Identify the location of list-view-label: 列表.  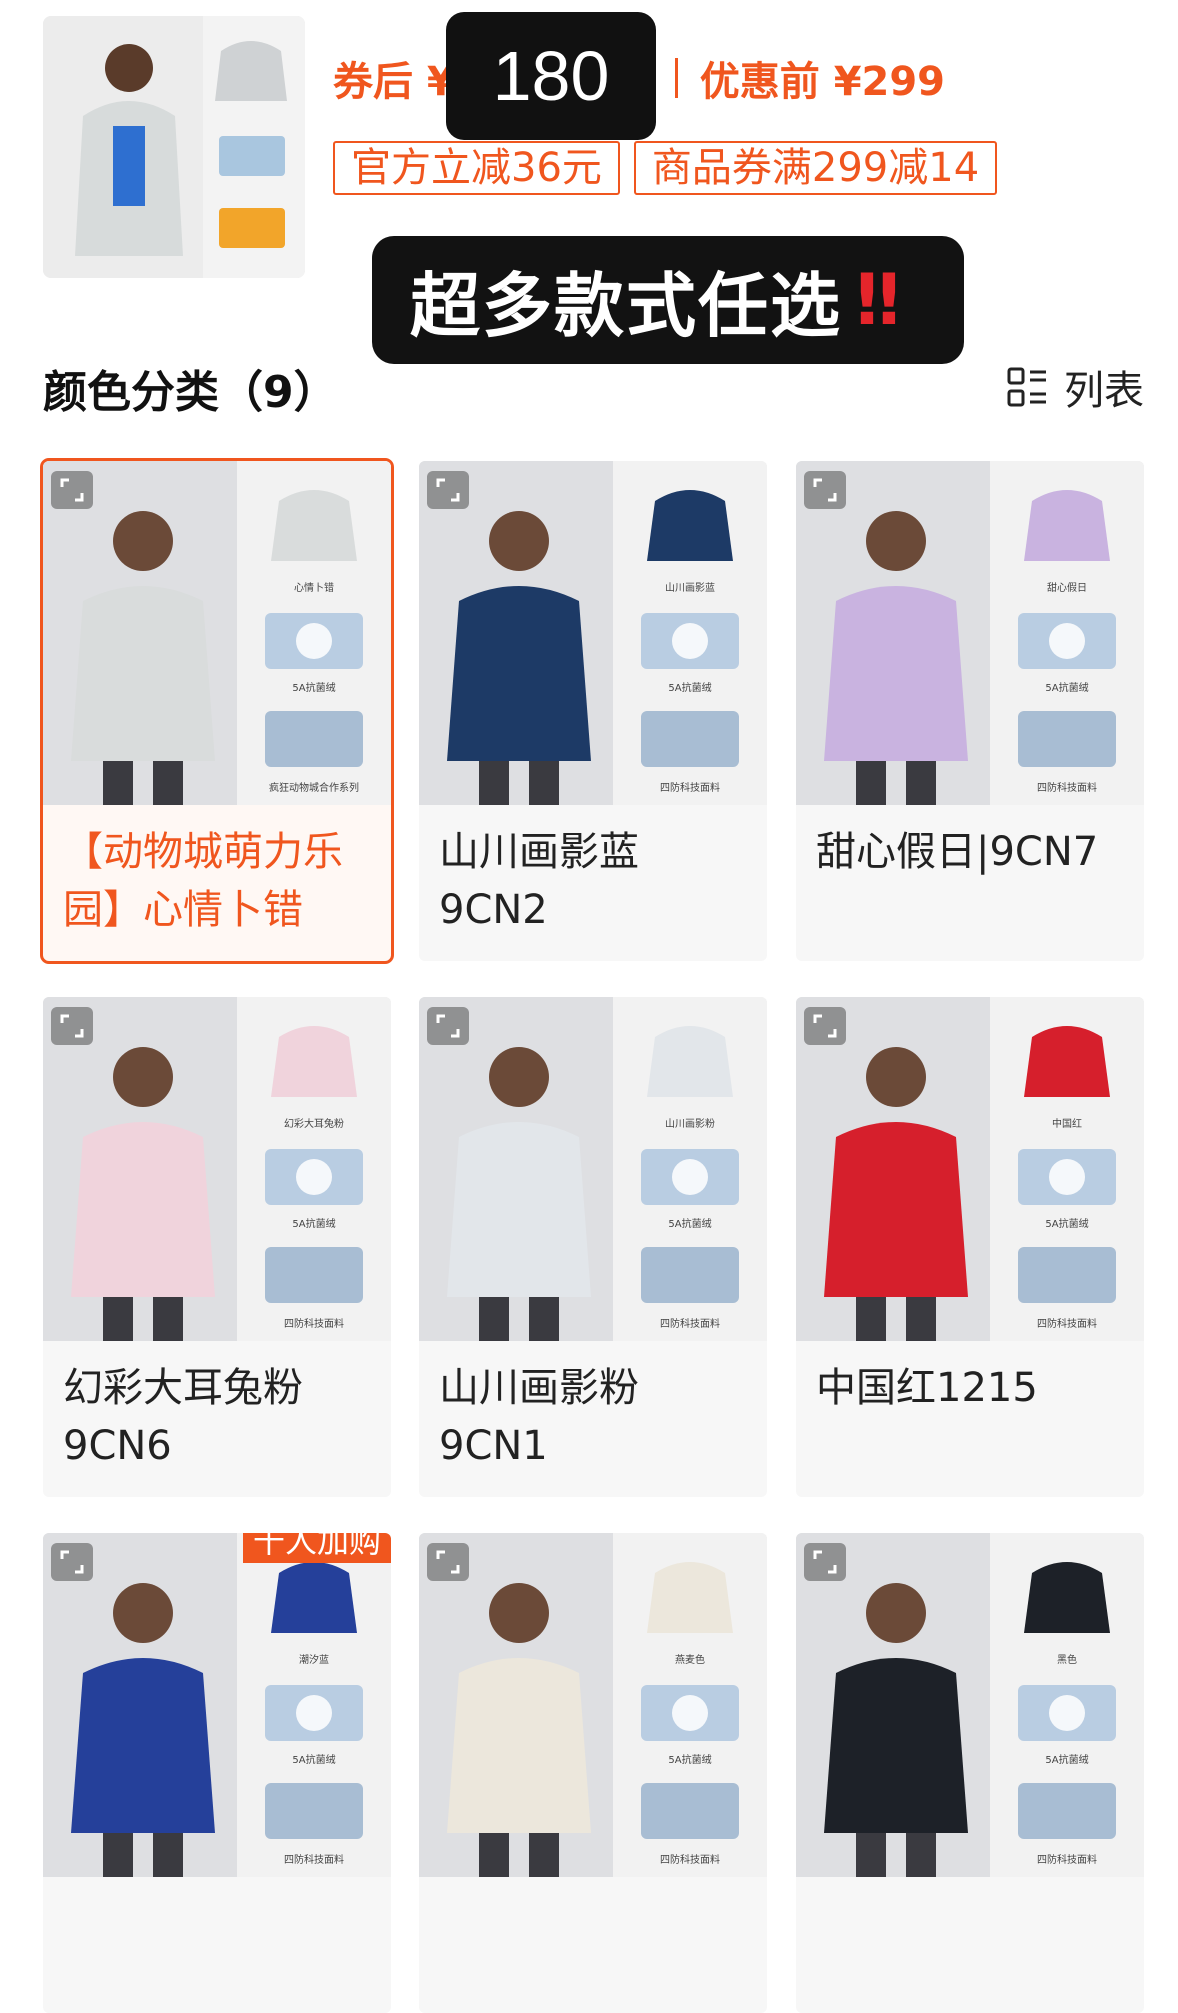
(1104, 391).